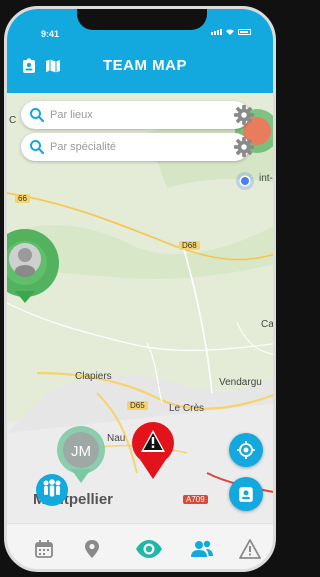 Image resolution: width=320 pixels, height=577 pixels. Describe the element at coordinates (142, 19) in the screenshot. I see `device-notch` at that location.